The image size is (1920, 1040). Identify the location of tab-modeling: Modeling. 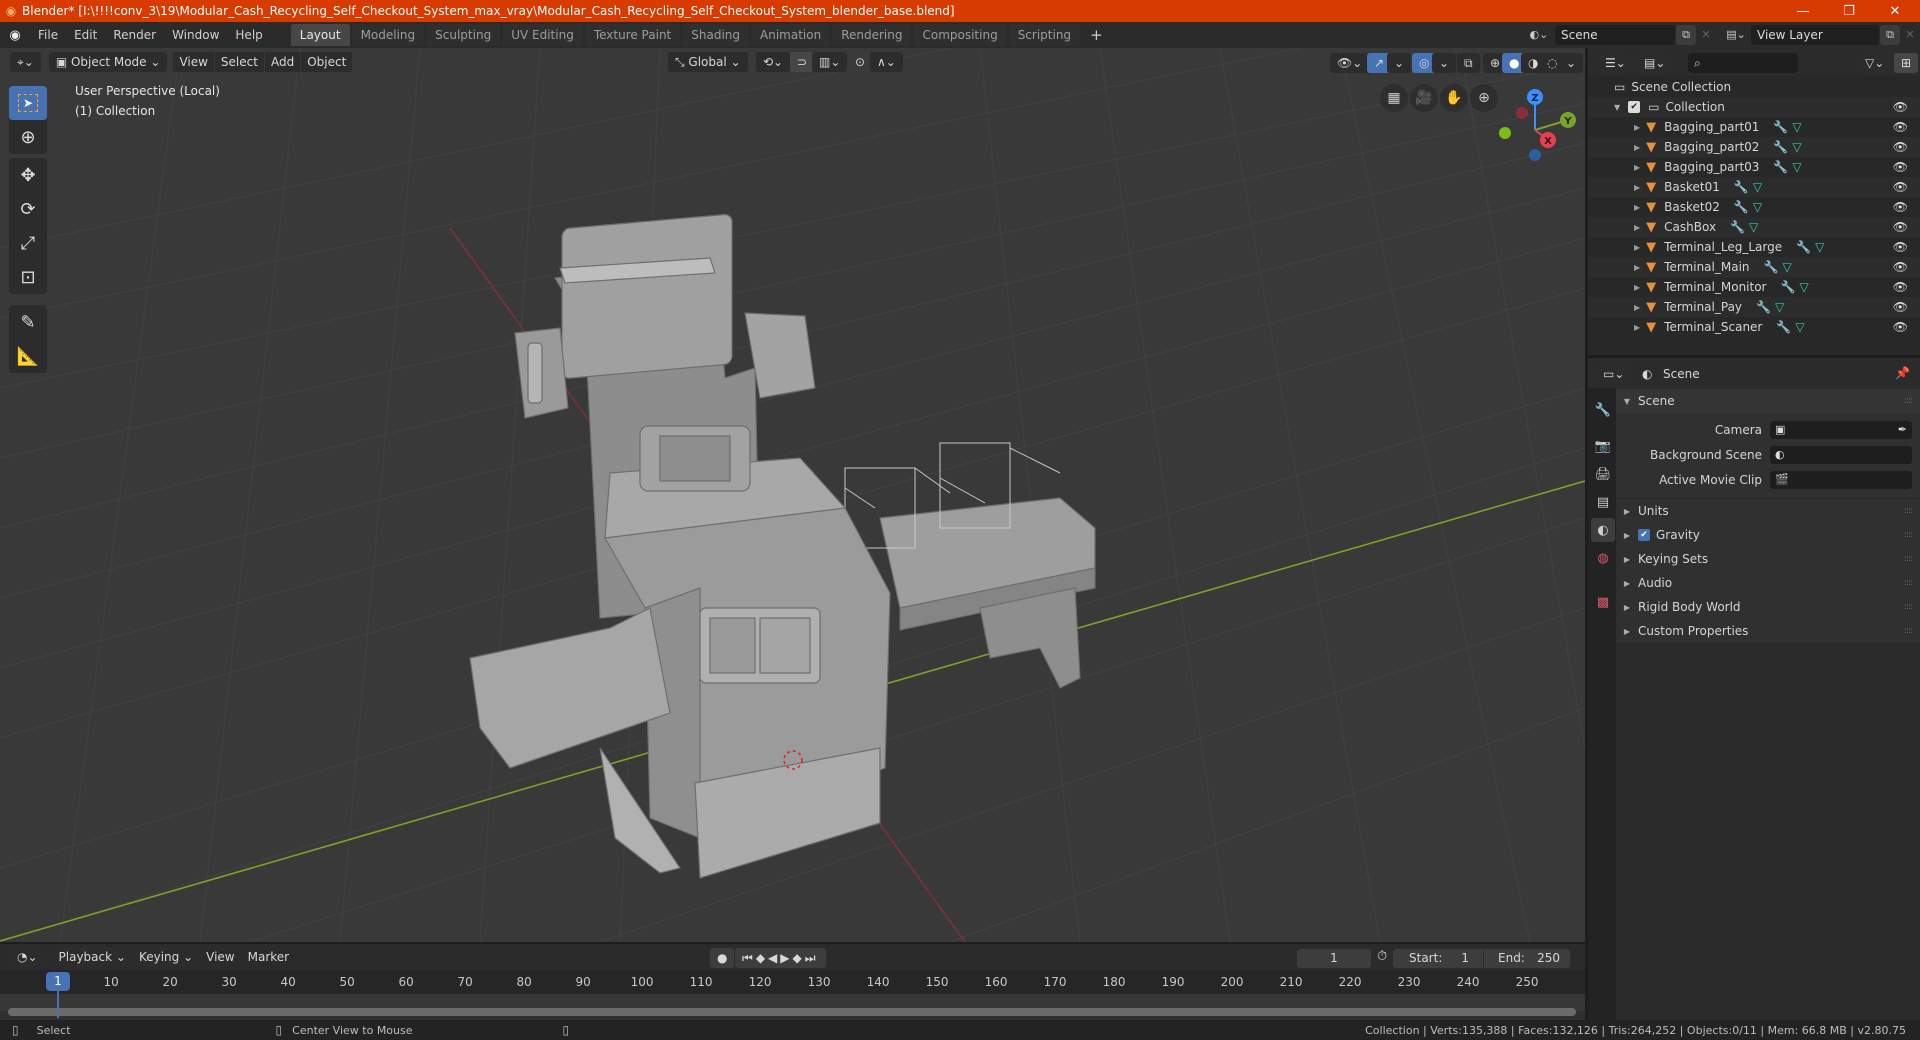
(388, 35).